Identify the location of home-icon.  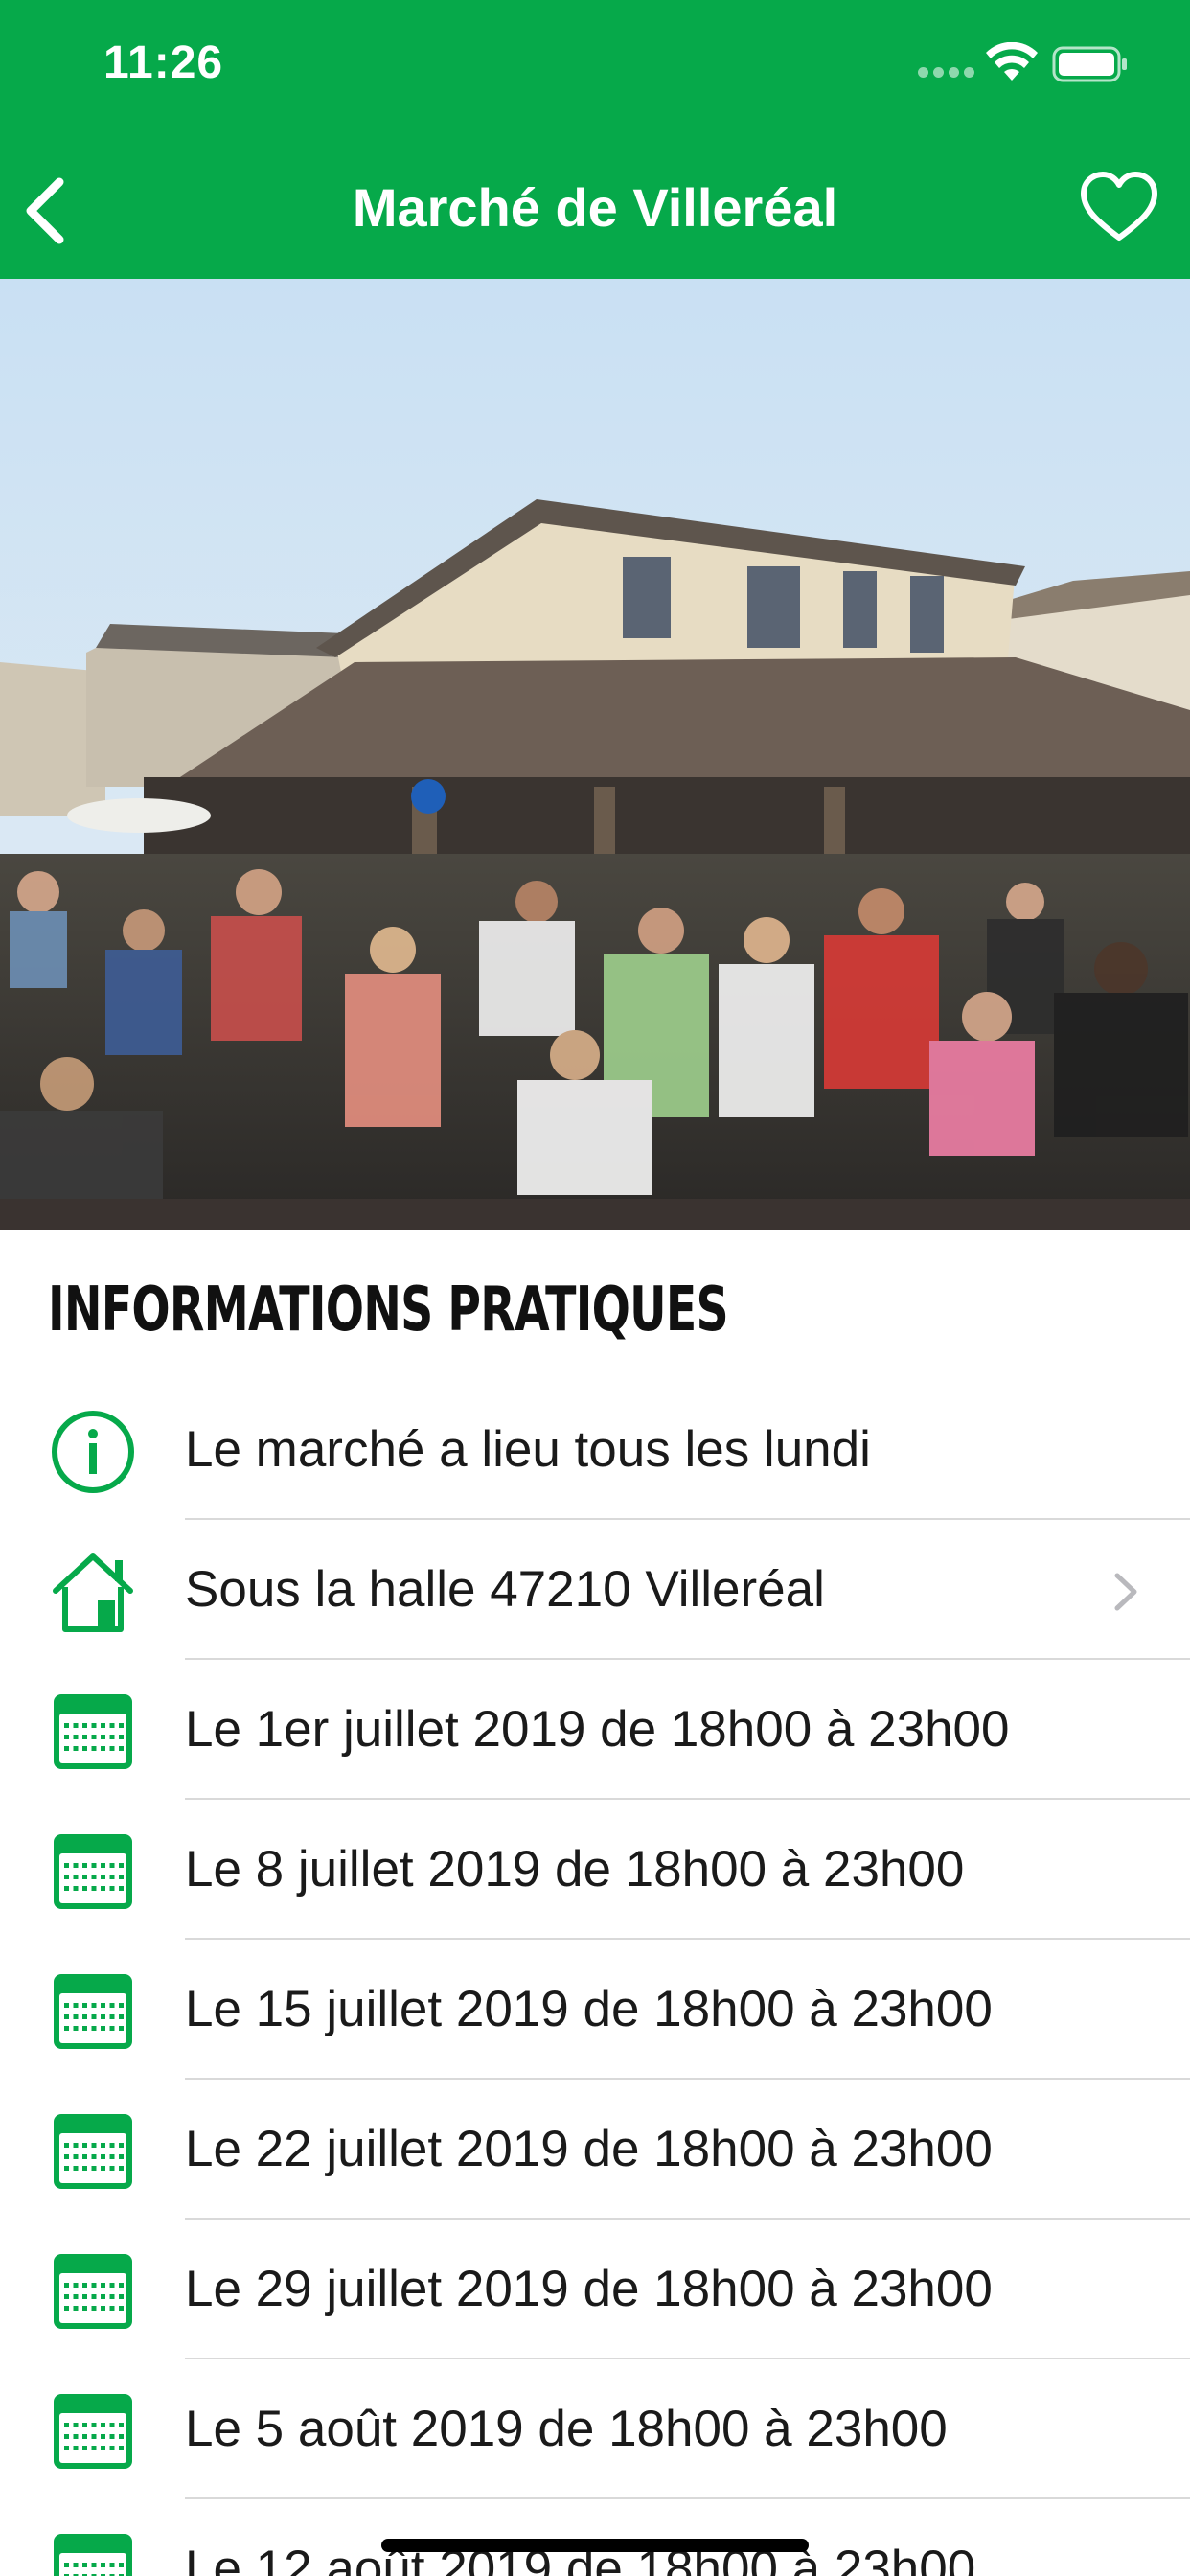
(93, 1592).